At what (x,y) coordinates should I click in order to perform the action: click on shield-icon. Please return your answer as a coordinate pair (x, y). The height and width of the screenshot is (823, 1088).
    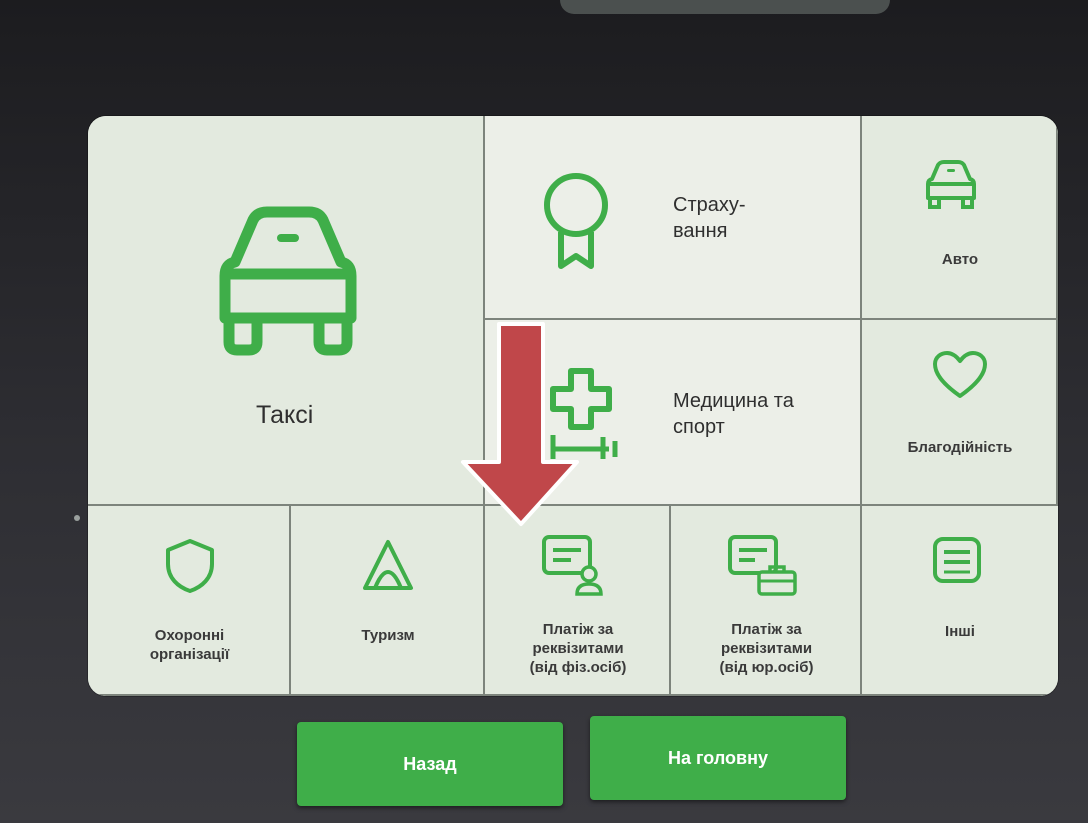
    Looking at the image, I should click on (190, 566).